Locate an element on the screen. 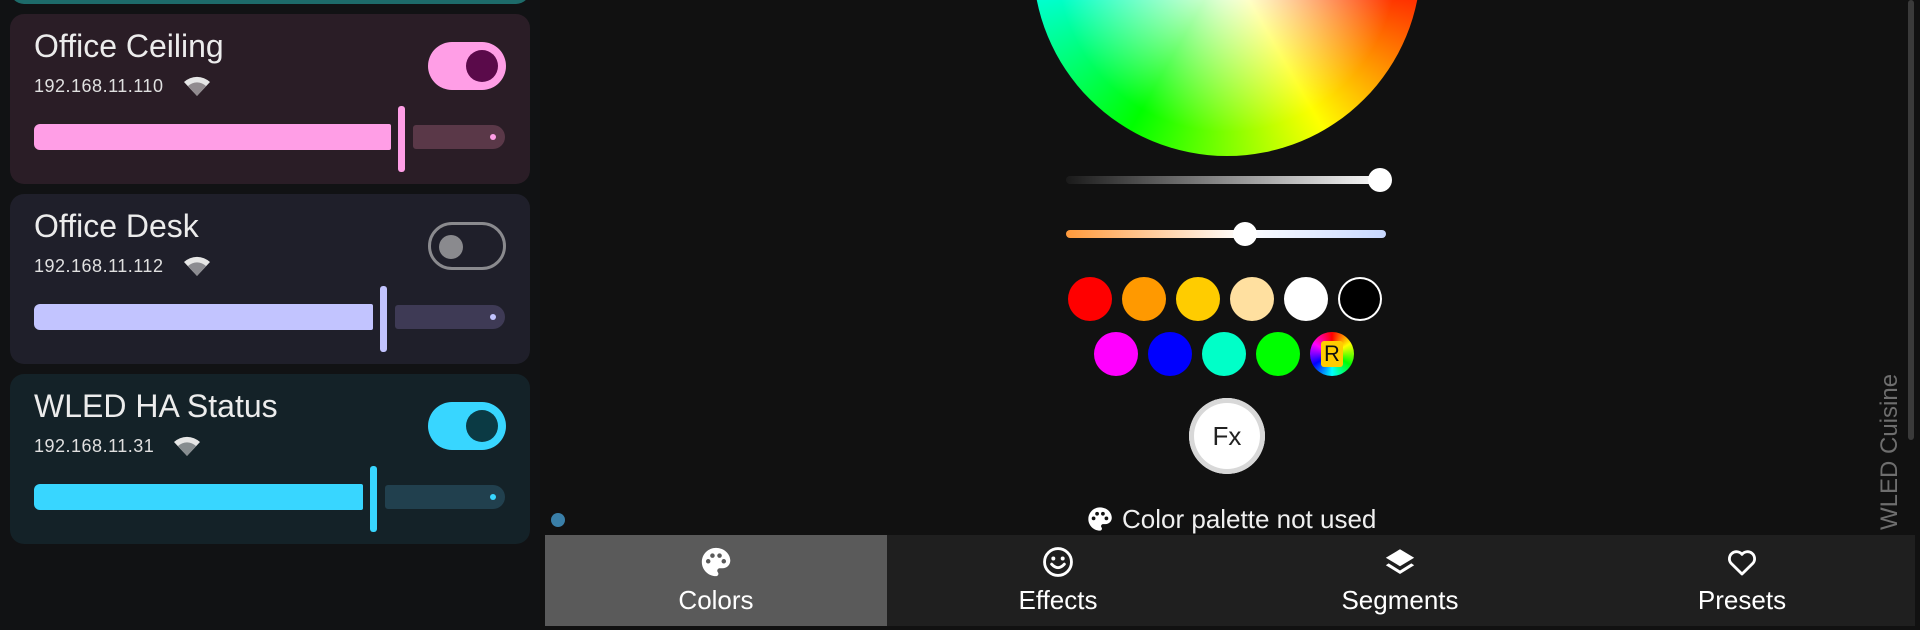 The height and width of the screenshot is (630, 1920). device-name-vertical: WLED Cuisine is located at coordinates (1889, 451).